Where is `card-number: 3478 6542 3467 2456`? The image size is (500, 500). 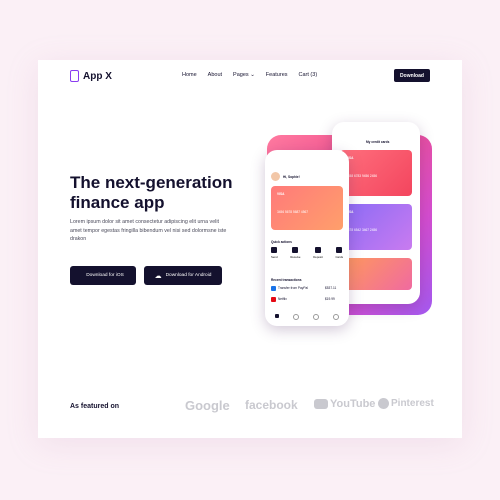 card-number: 3478 6542 3467 2456 is located at coordinates (362, 230).